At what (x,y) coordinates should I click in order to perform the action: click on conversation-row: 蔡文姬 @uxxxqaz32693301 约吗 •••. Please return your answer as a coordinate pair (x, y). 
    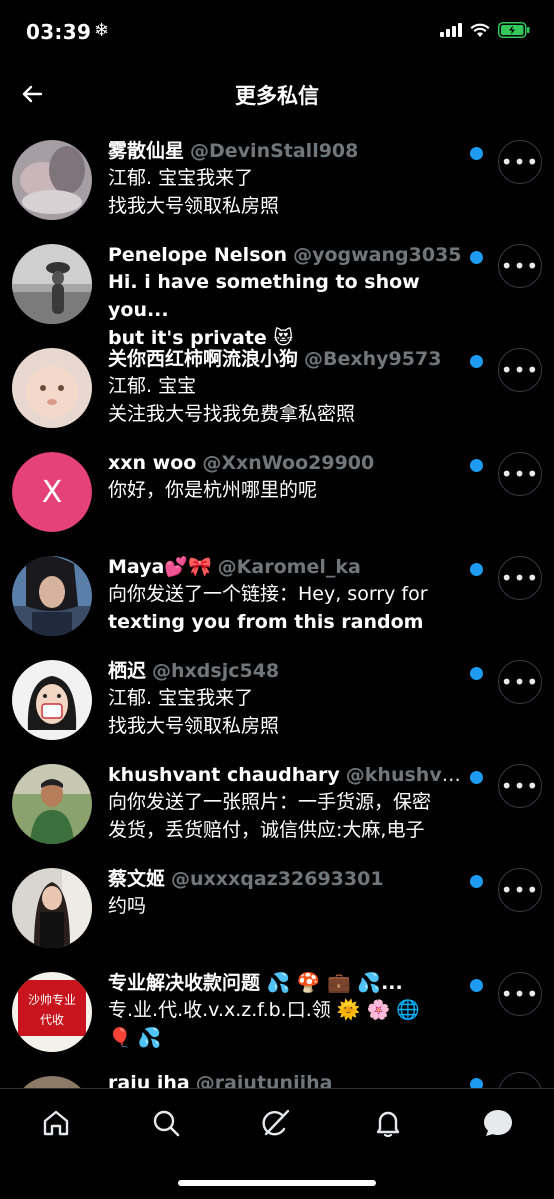
    Looking at the image, I should click on (277, 912).